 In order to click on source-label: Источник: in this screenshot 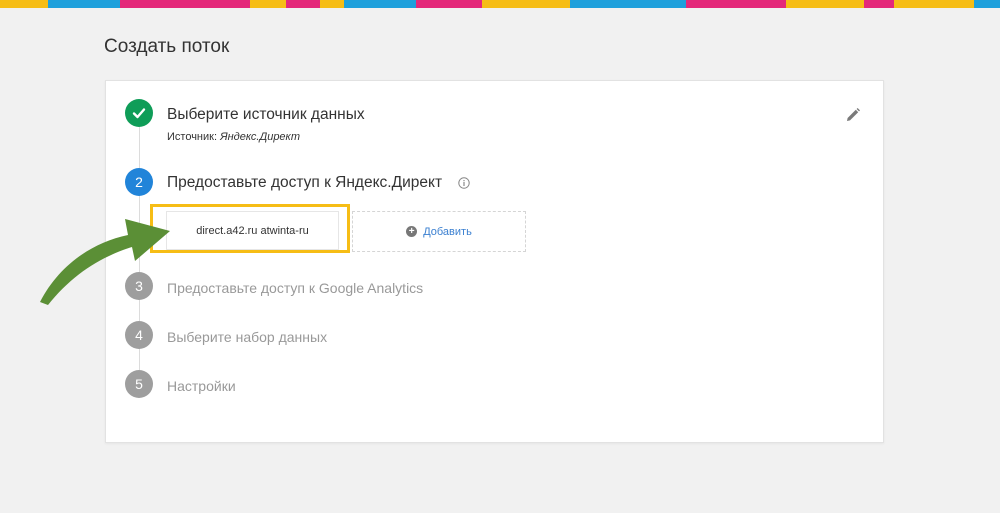, I will do `click(192, 137)`.